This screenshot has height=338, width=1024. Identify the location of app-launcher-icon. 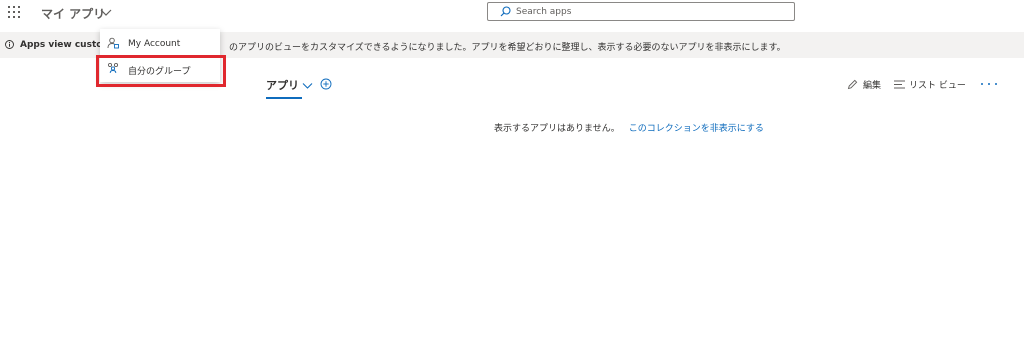
(14, 12).